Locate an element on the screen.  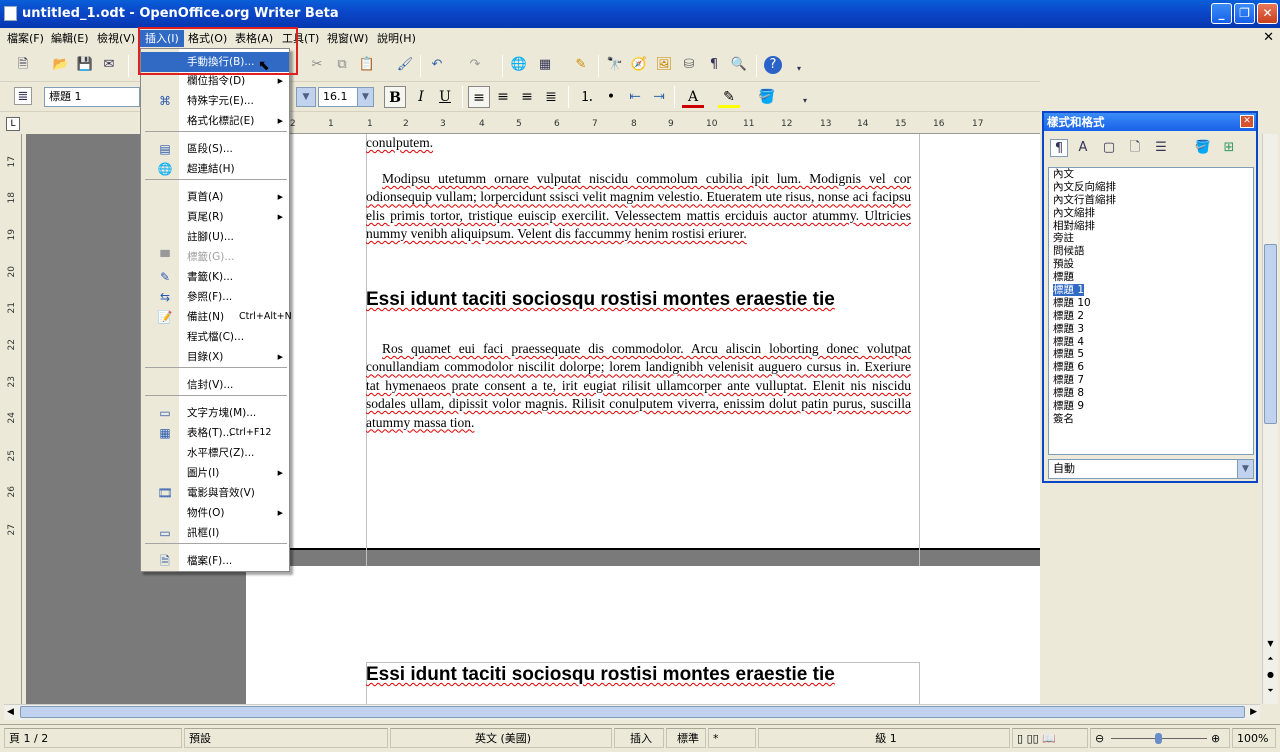
insert-menu-item: 圖片(I) ▶ is located at coordinates (215, 473).